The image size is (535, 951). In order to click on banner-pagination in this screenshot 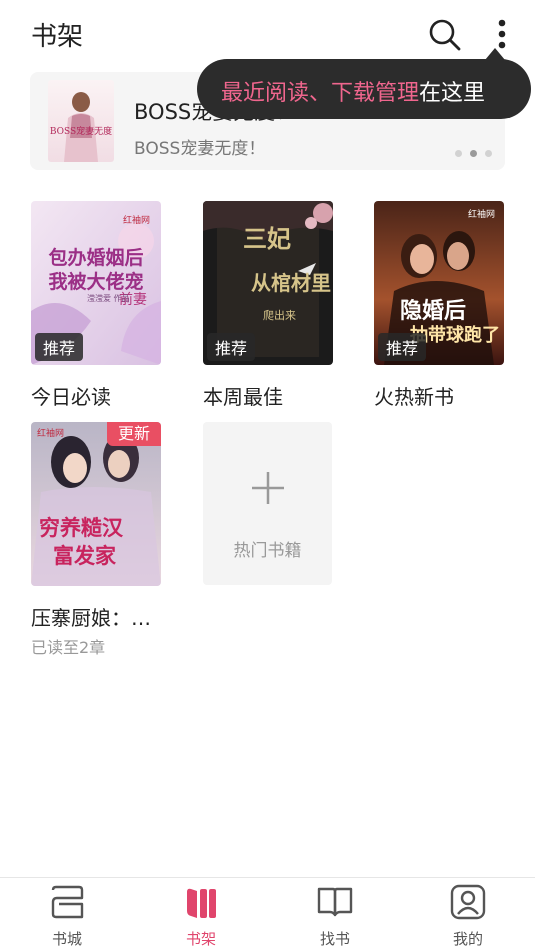, I will do `click(473, 154)`.